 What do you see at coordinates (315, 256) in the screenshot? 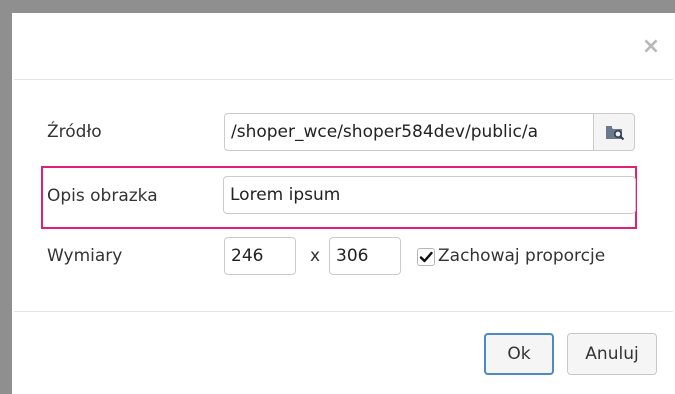
I see `dimension-separator: x` at bounding box center [315, 256].